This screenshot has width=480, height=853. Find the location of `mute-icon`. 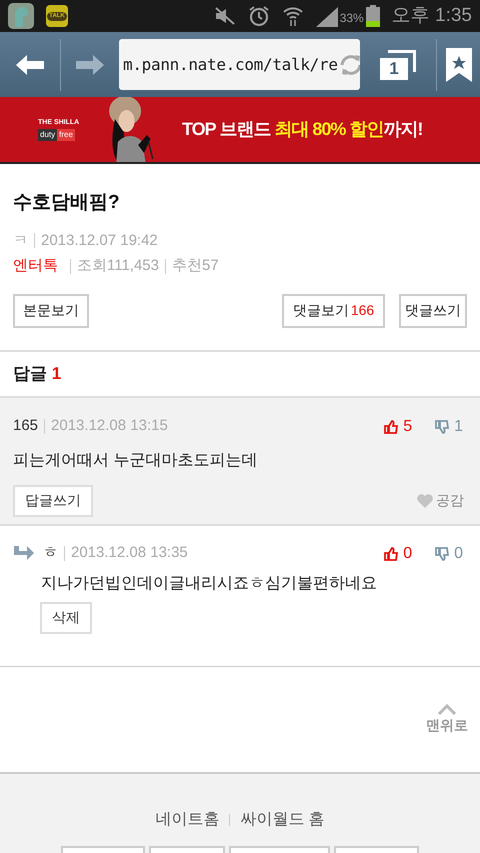

mute-icon is located at coordinates (225, 16).